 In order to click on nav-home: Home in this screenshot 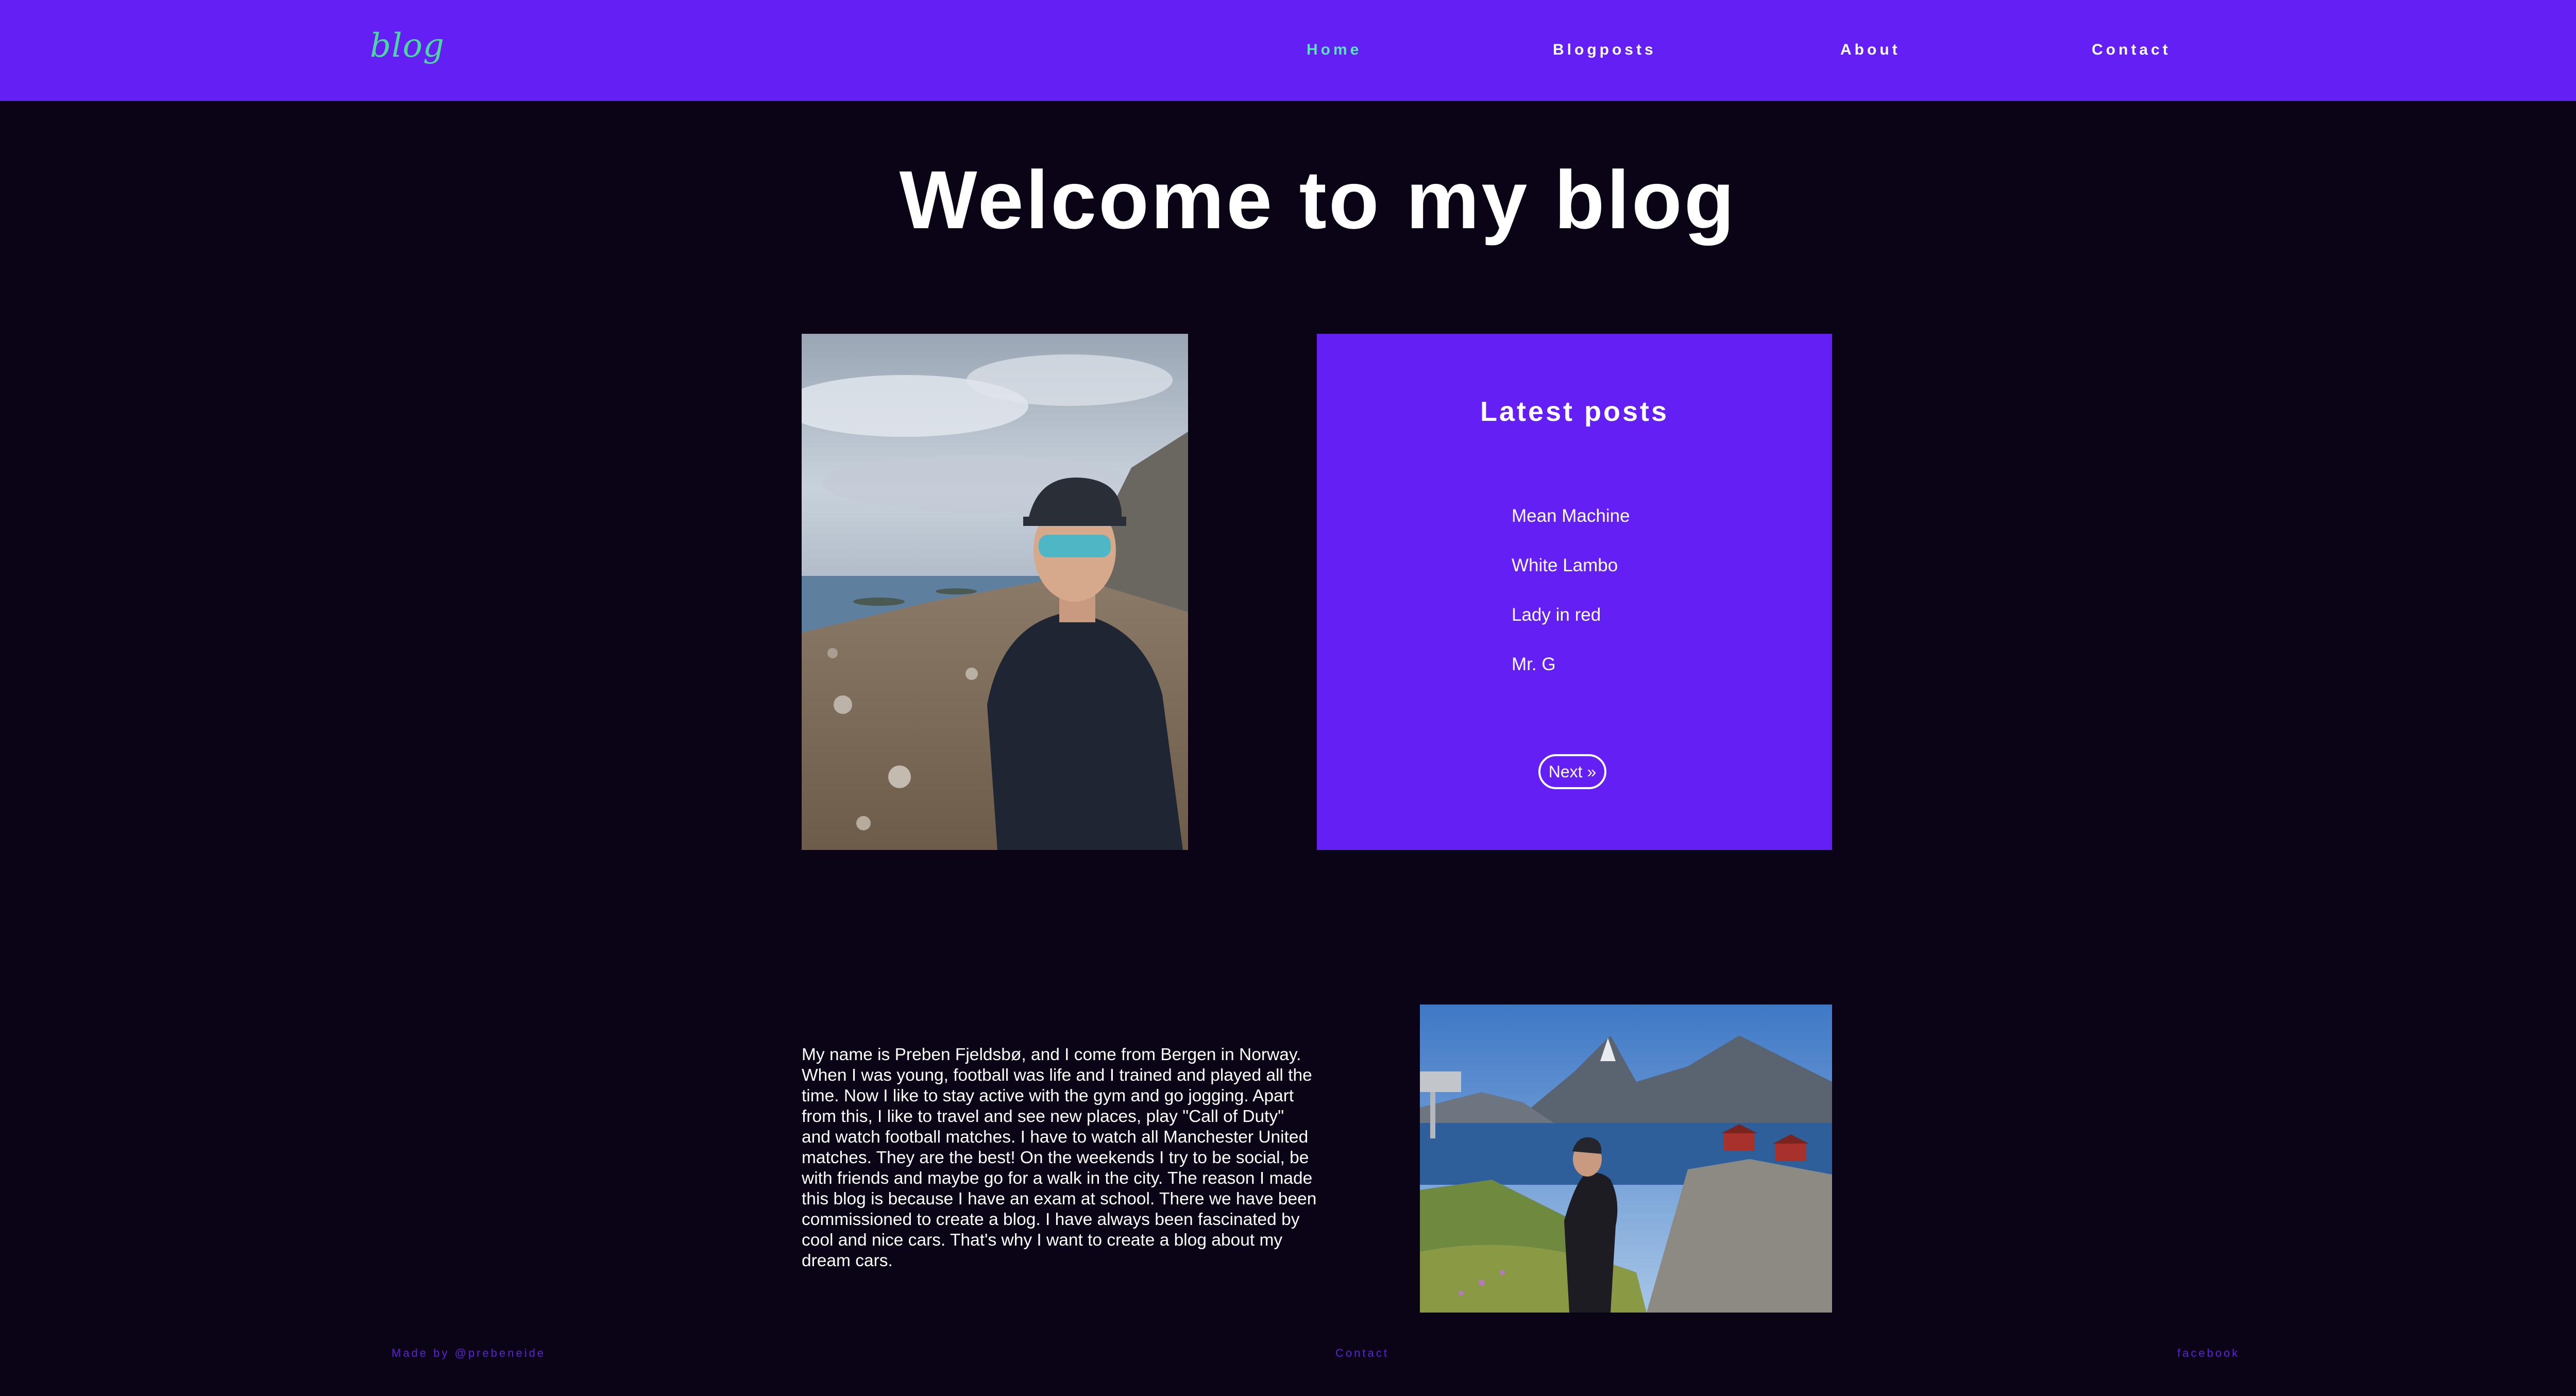, I will do `click(1334, 50)`.